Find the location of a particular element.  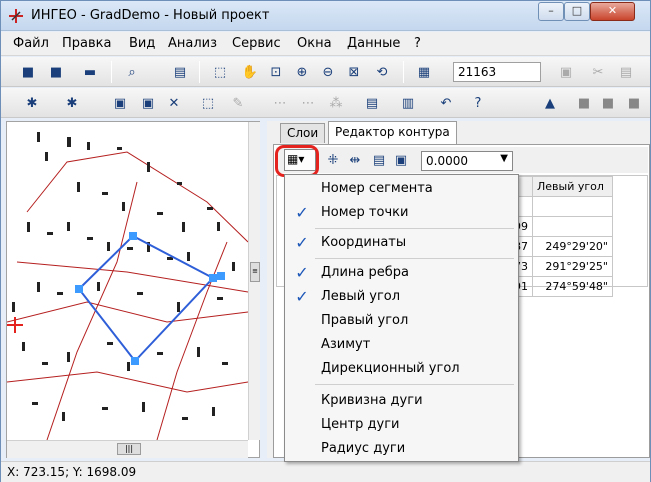

map-horizontal-scrollbar: ||| is located at coordinates (127, 449).